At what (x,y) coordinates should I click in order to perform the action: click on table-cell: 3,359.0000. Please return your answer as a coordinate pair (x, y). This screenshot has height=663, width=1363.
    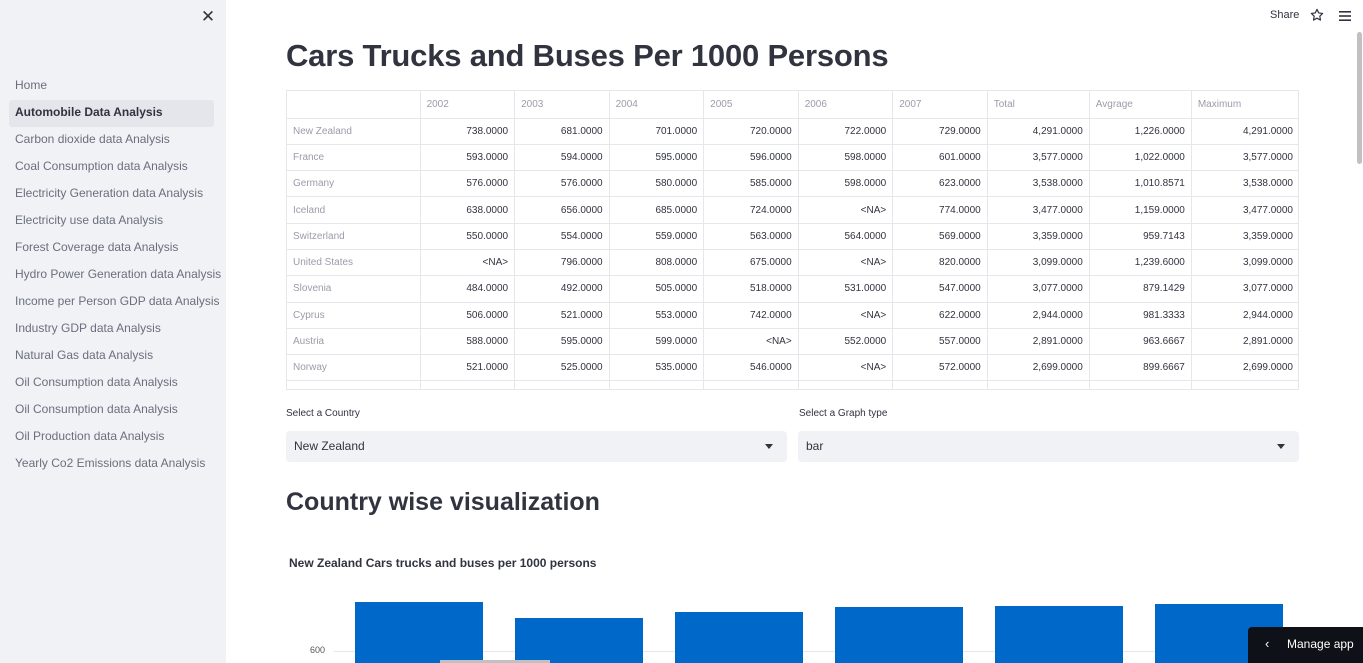
    Looking at the image, I should click on (1244, 236).